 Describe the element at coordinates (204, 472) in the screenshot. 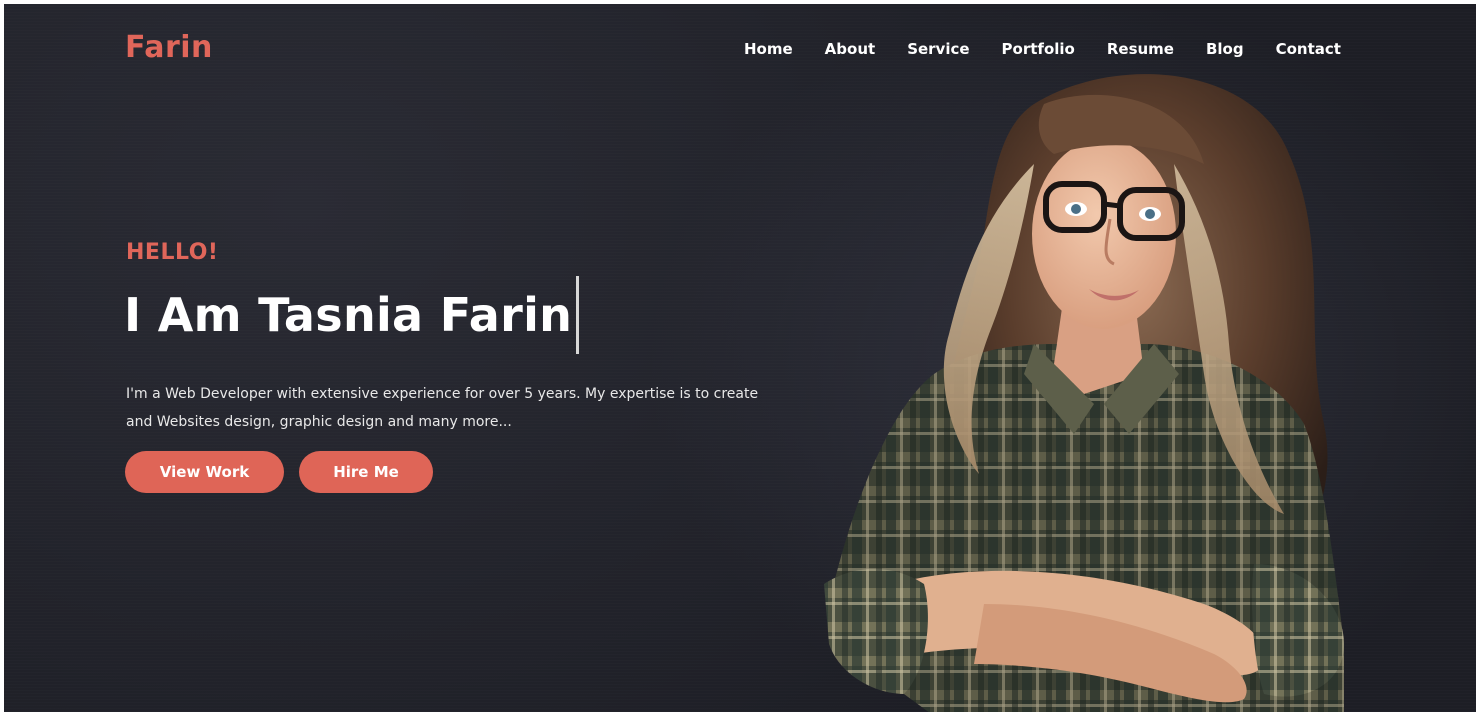

I see `view-work-button: View Work` at that location.